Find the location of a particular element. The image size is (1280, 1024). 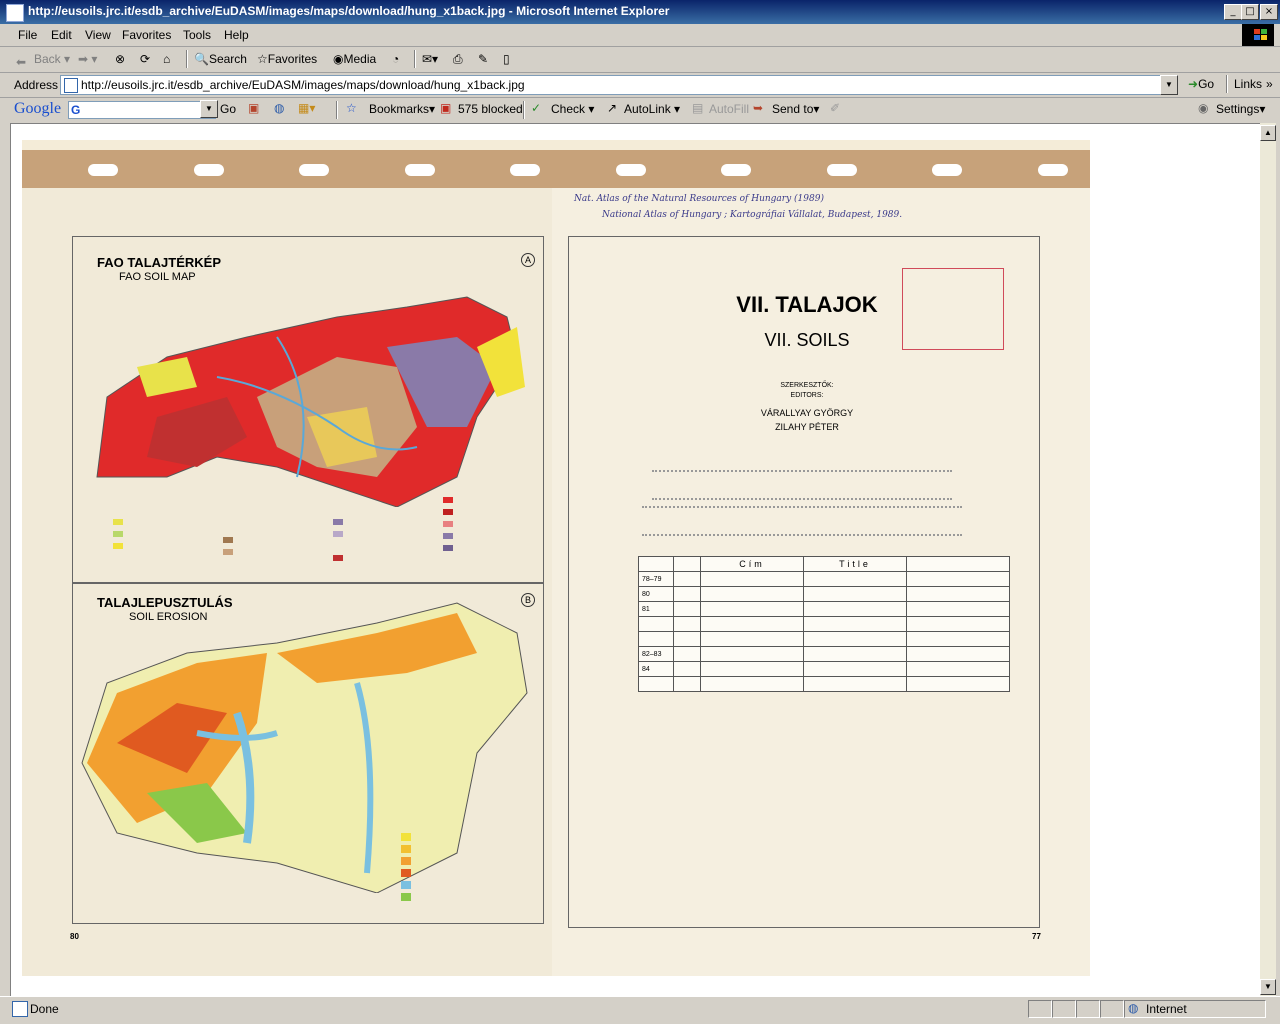

table-row: 84 is located at coordinates (824, 669).